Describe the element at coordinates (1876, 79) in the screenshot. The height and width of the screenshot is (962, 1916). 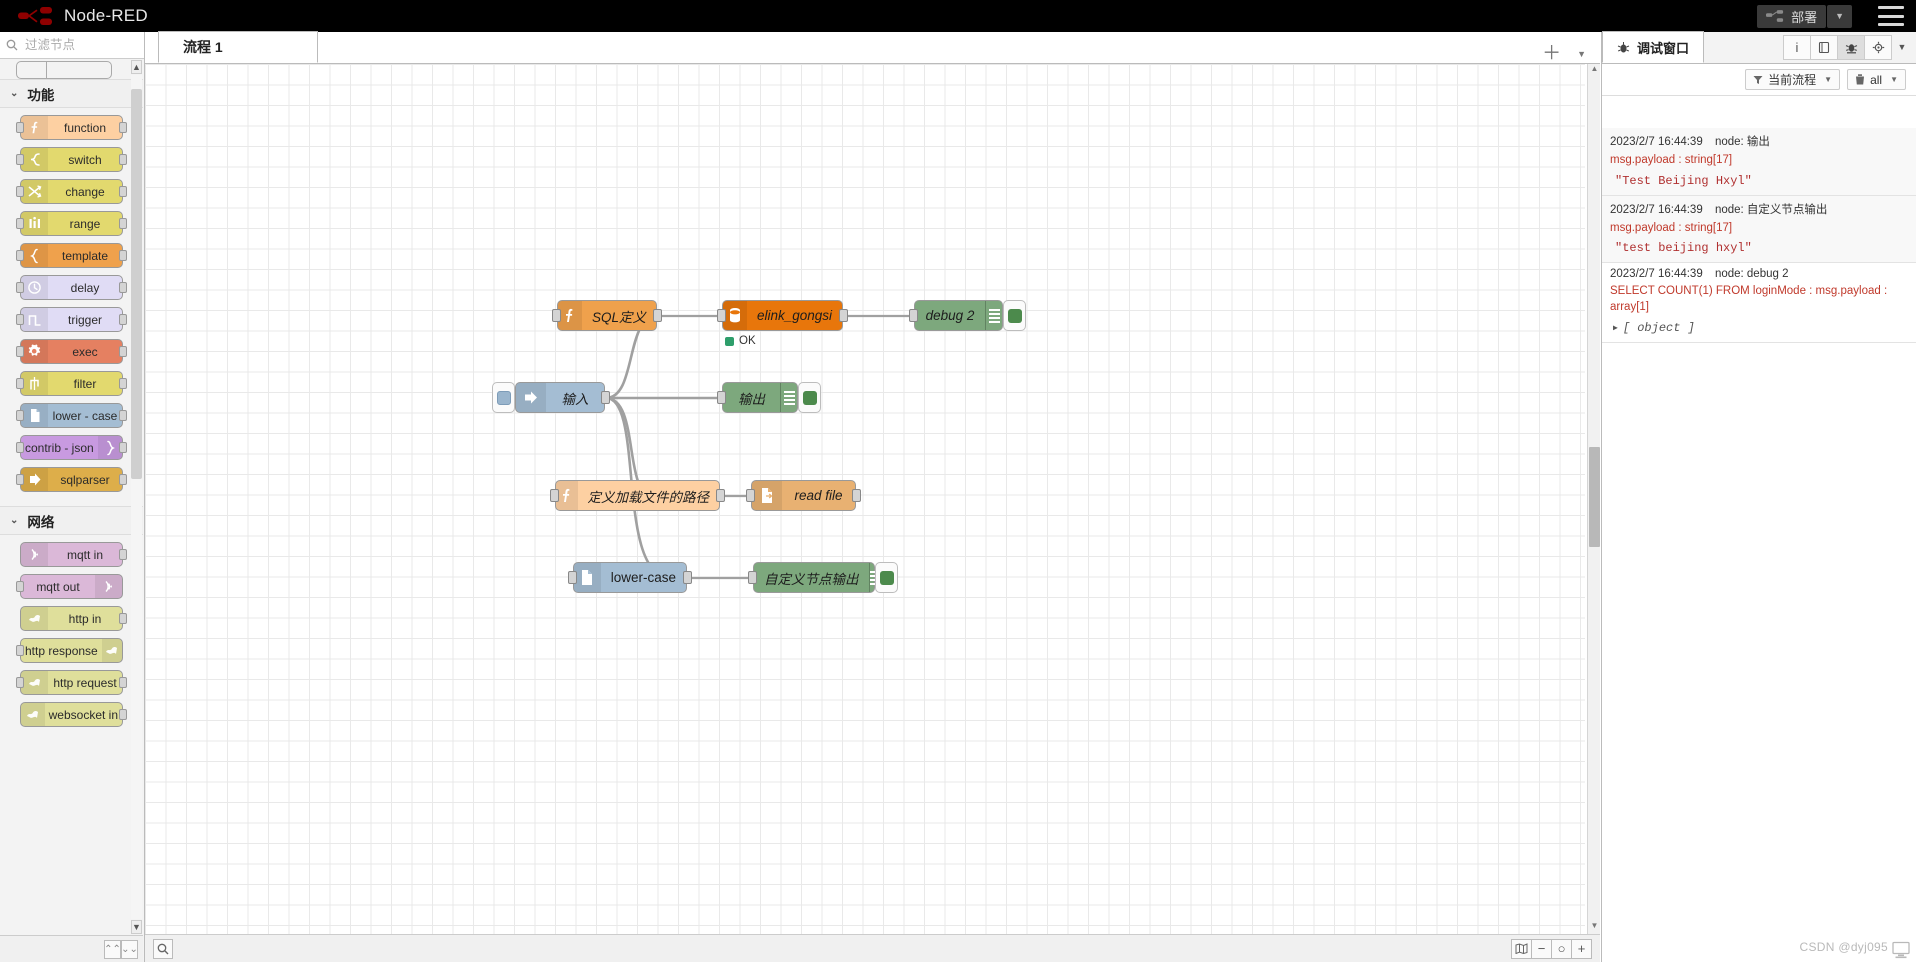
I see `clear-messages-button: all ▼` at that location.